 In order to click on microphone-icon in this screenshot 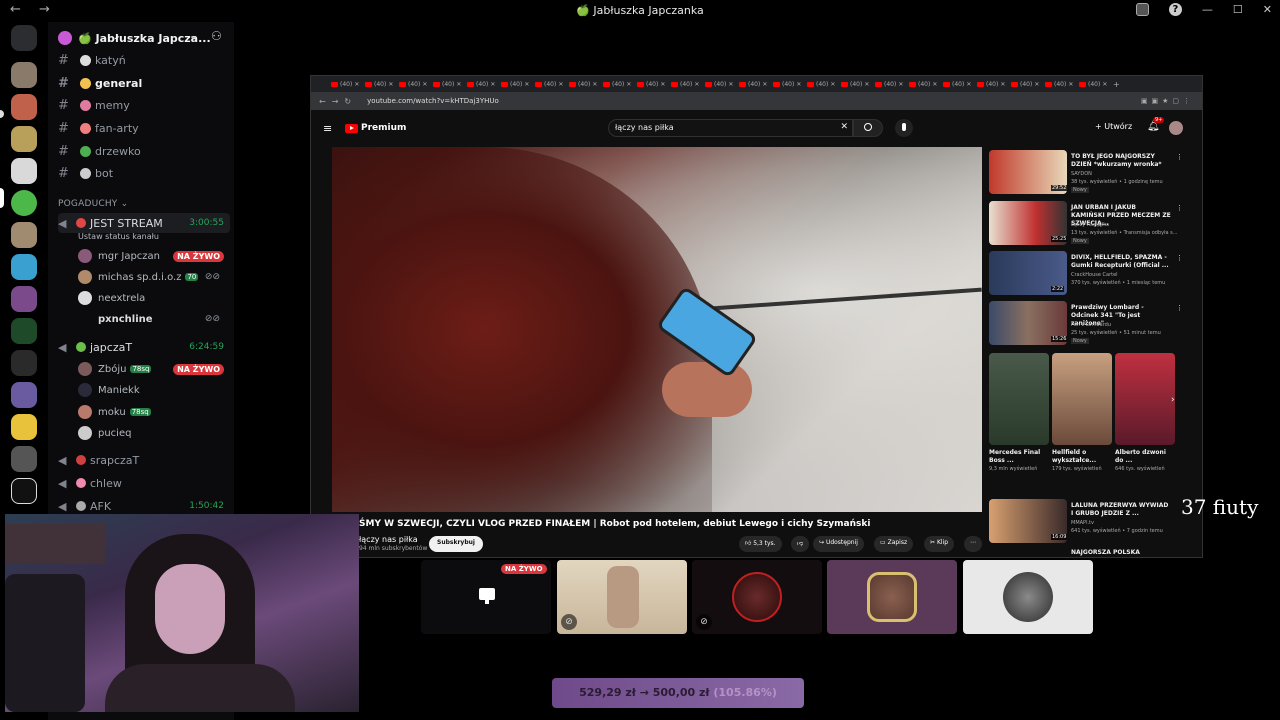, I will do `click(904, 128)`.